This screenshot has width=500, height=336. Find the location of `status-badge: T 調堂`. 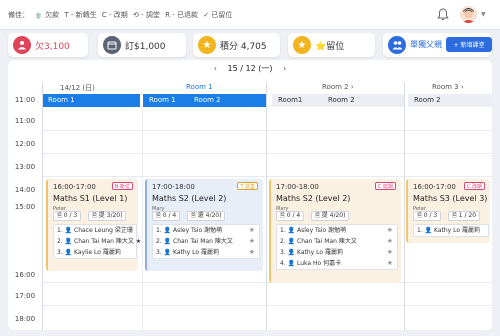

status-badge: T 調堂 is located at coordinates (247, 186).